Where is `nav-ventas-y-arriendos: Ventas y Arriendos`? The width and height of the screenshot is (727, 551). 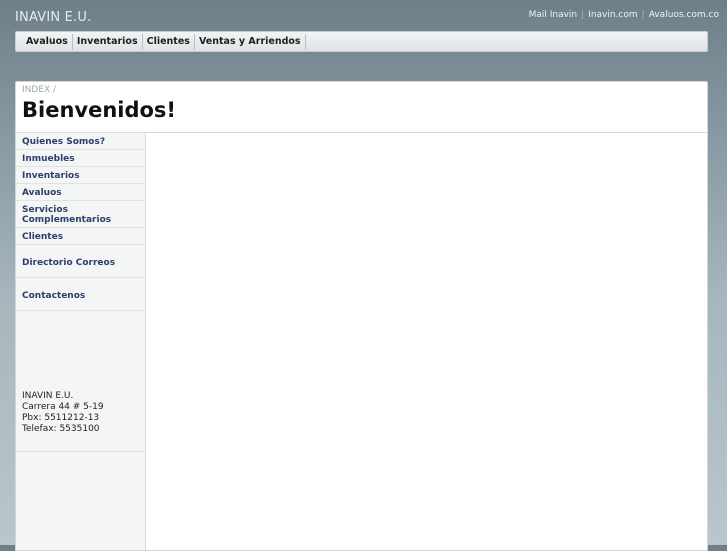
nav-ventas-y-arriendos: Ventas y Arriendos is located at coordinates (250, 41).